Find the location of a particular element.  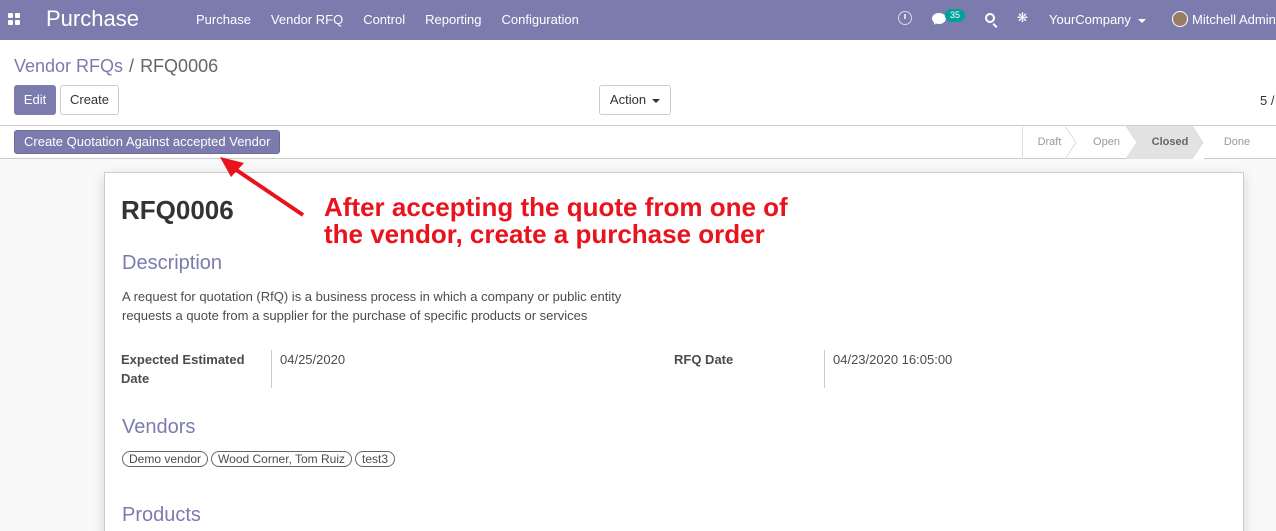

rfq-date-label: RFQ Date is located at coordinates (704, 359).